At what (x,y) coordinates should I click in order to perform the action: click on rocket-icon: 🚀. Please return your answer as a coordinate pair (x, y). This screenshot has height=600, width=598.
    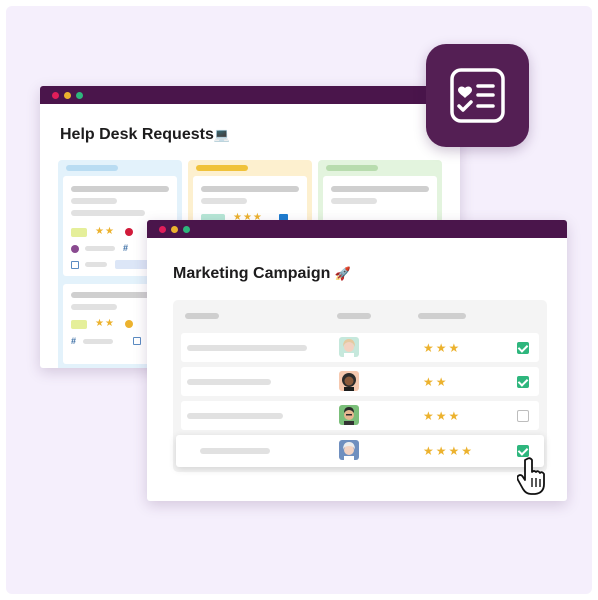
    Looking at the image, I should click on (342, 273).